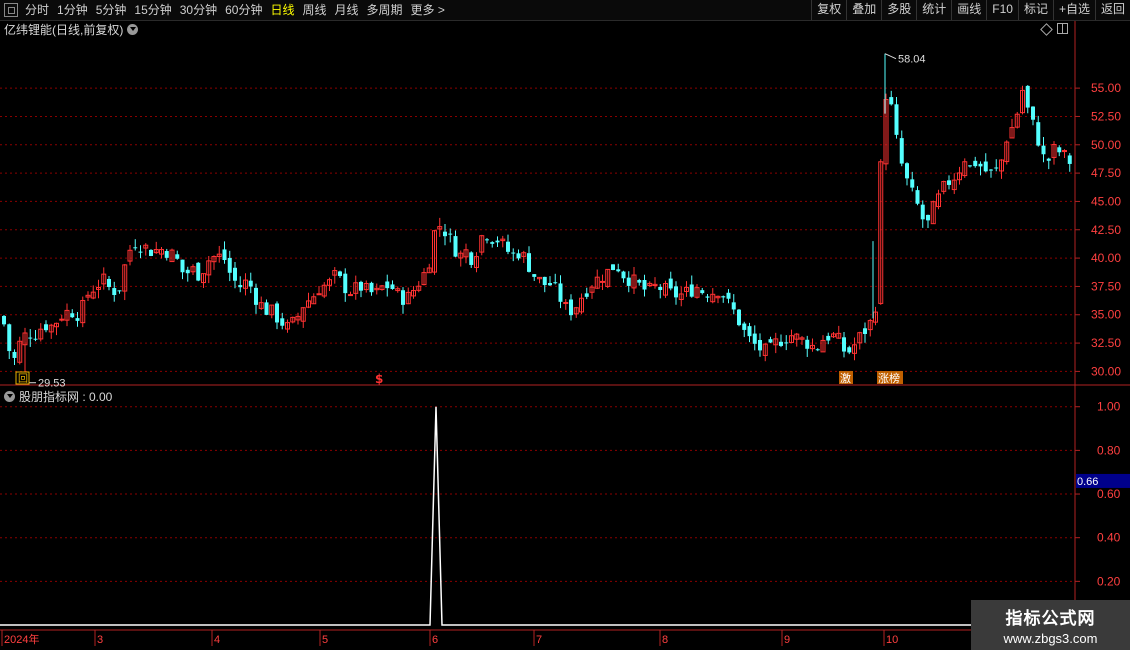 The image size is (1130, 650). Describe the element at coordinates (1050, 618) in the screenshot. I see `watermark-title: 指标公式网` at that location.